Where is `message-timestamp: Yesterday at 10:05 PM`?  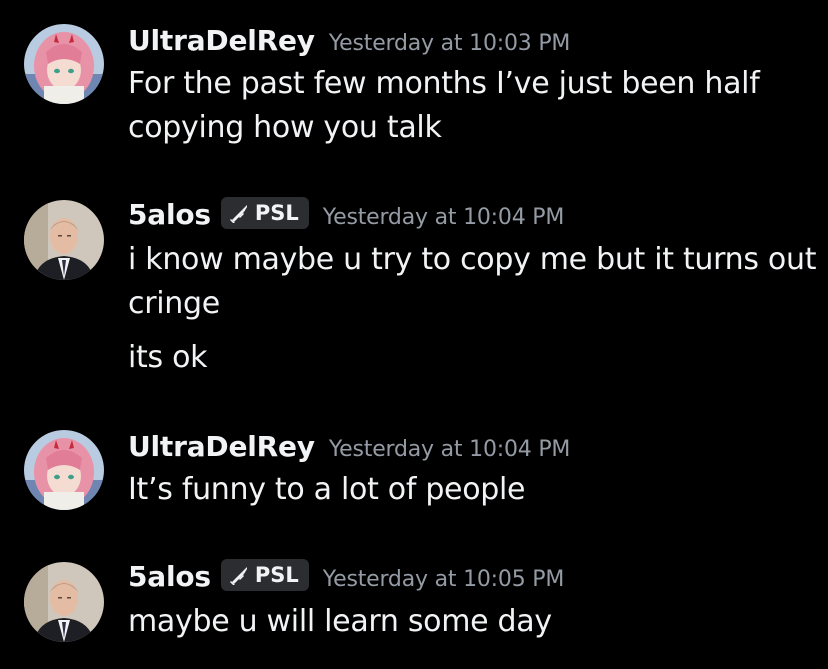
message-timestamp: Yesterday at 10:05 PM is located at coordinates (443, 579).